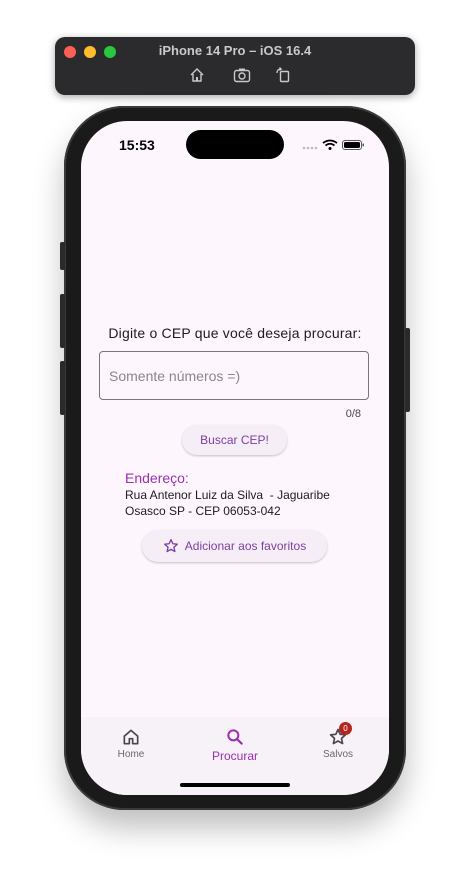 The image size is (470, 885). Describe the element at coordinates (353, 145) in the screenshot. I see `battery-icon` at that location.